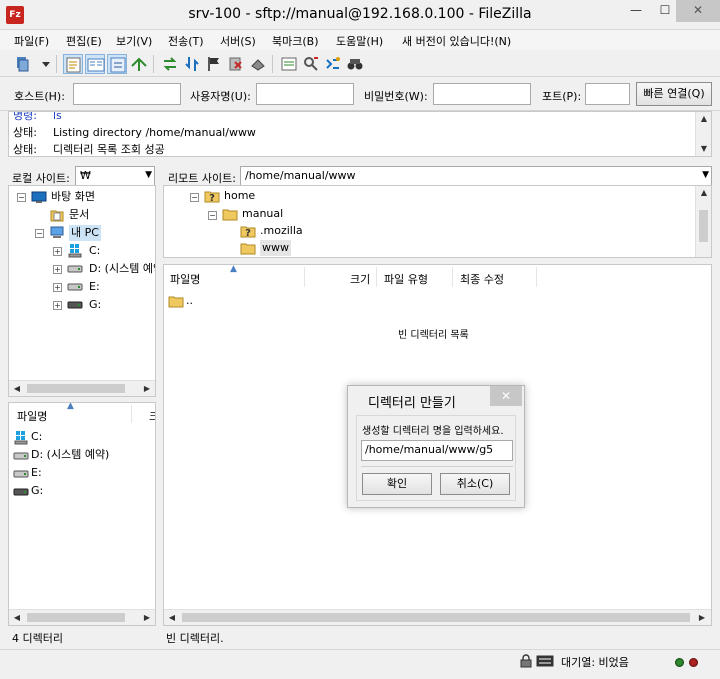 This screenshot has width=720, height=679. What do you see at coordinates (506, 396) in the screenshot?
I see `dialog-close-button: ✕` at bounding box center [506, 396].